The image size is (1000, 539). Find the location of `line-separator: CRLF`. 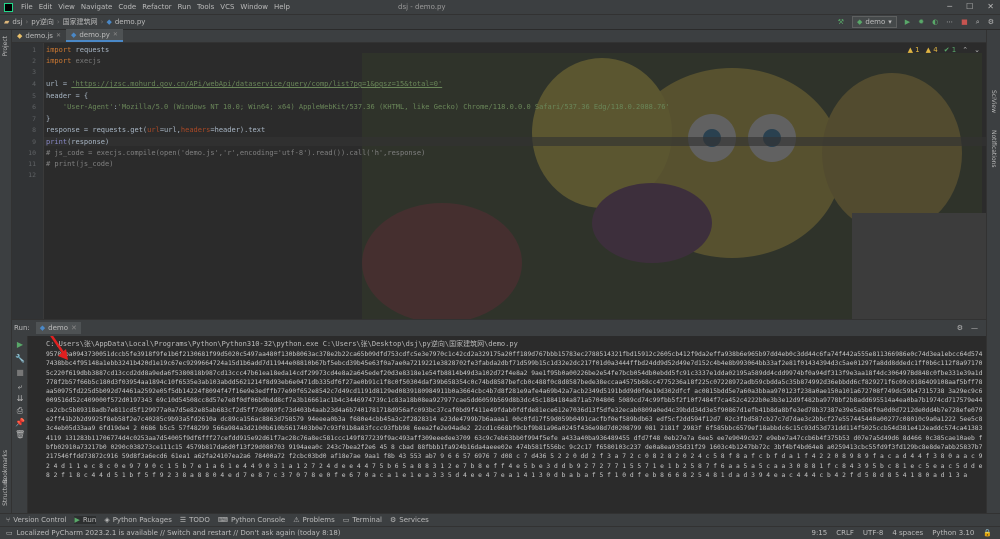

line-separator: CRLF is located at coordinates (845, 533).